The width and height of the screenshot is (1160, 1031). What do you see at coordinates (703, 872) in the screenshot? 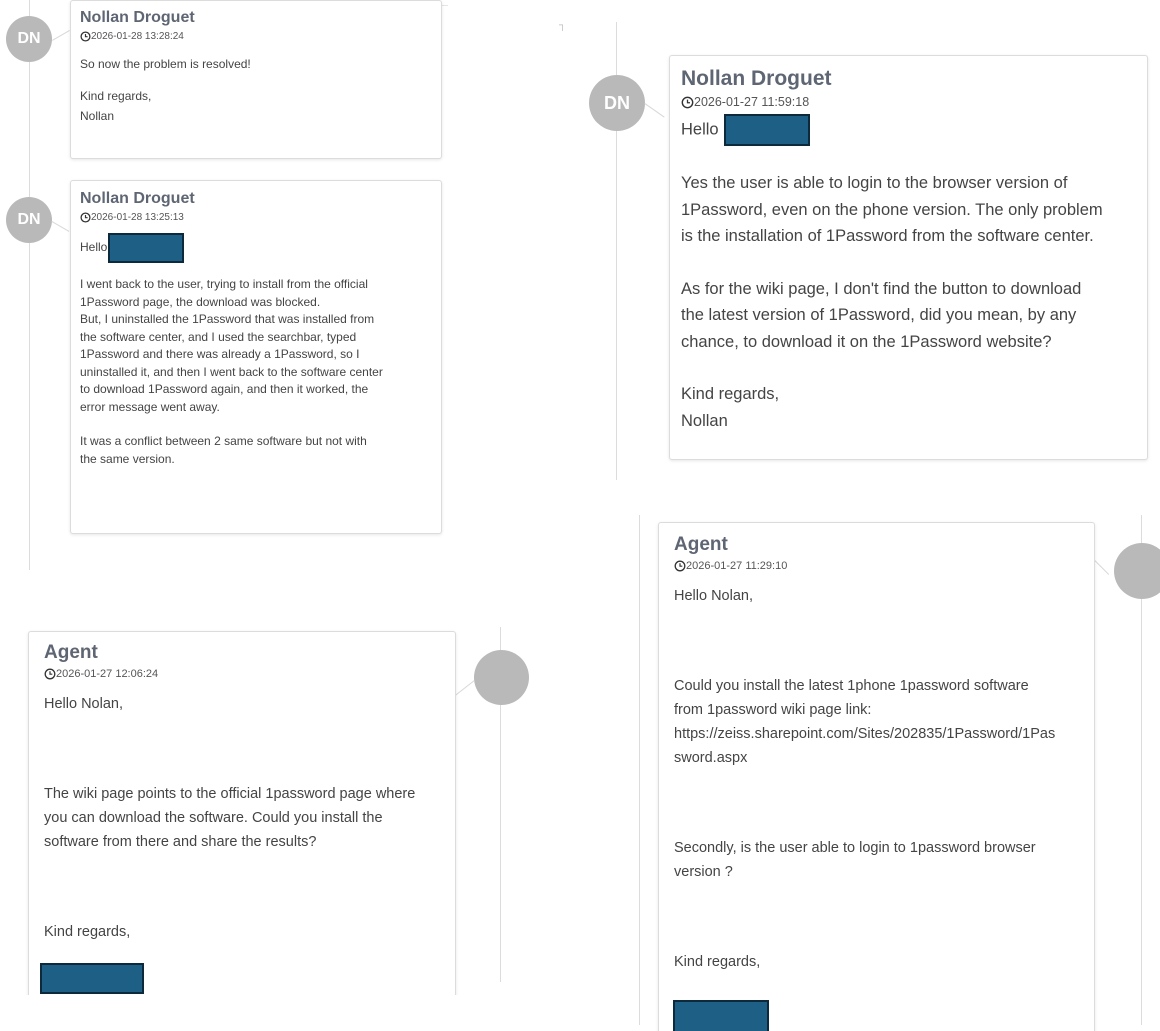
I see `message-line: version ?` at bounding box center [703, 872].